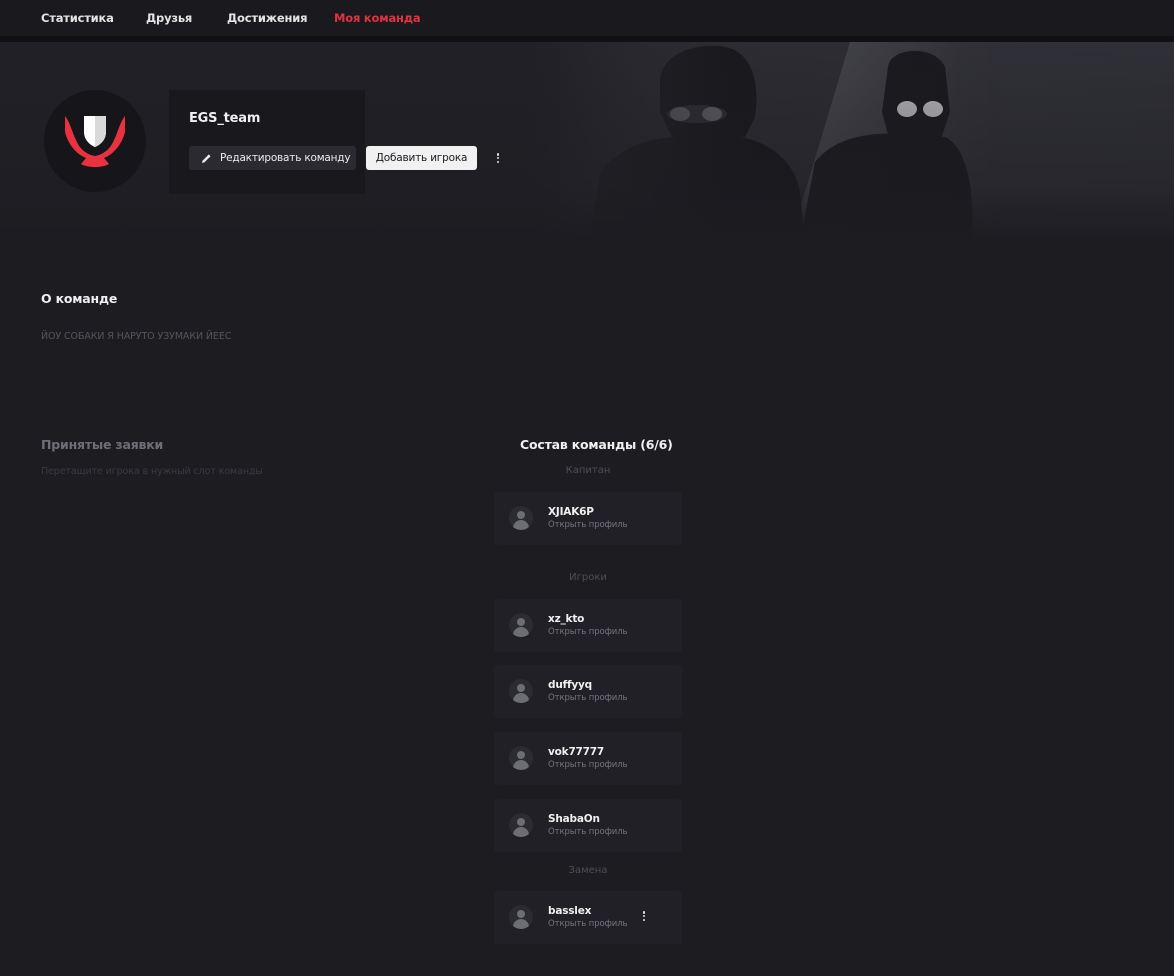 The image size is (1174, 976). Describe the element at coordinates (570, 685) in the screenshot. I see `member-name: duffyyq` at that location.